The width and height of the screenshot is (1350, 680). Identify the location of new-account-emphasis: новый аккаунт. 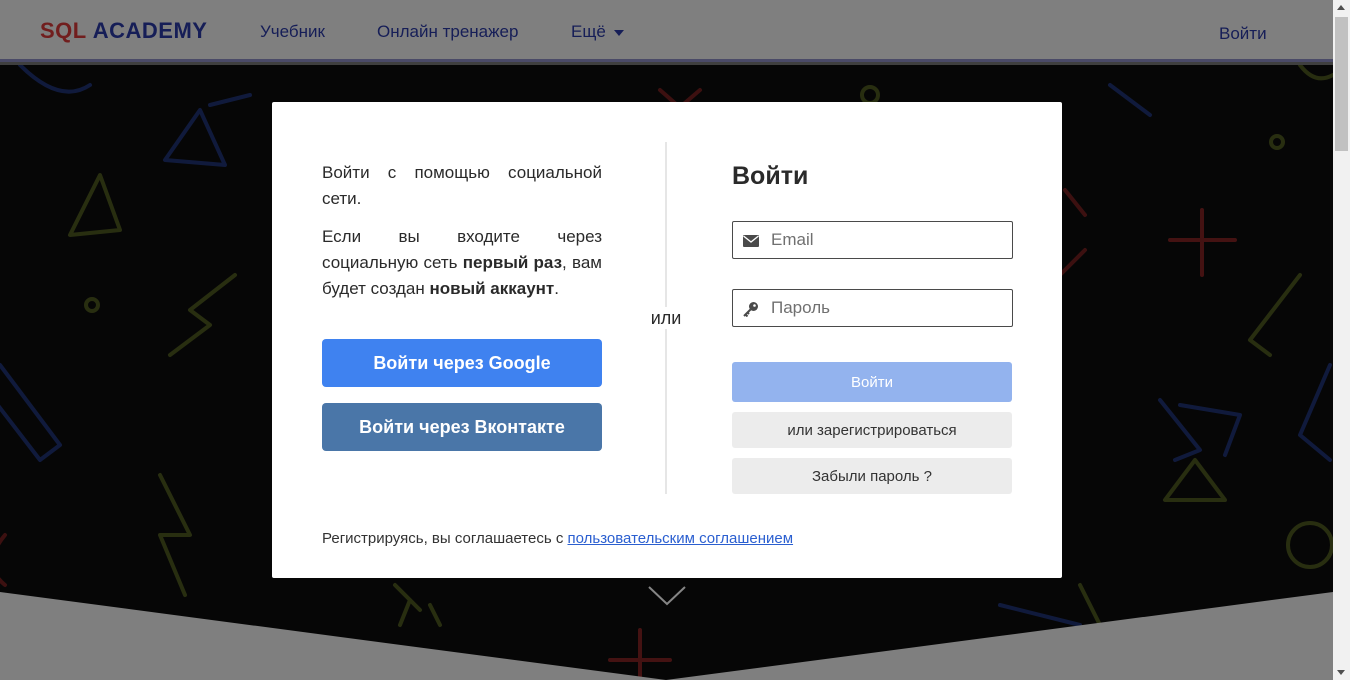
(492, 288).